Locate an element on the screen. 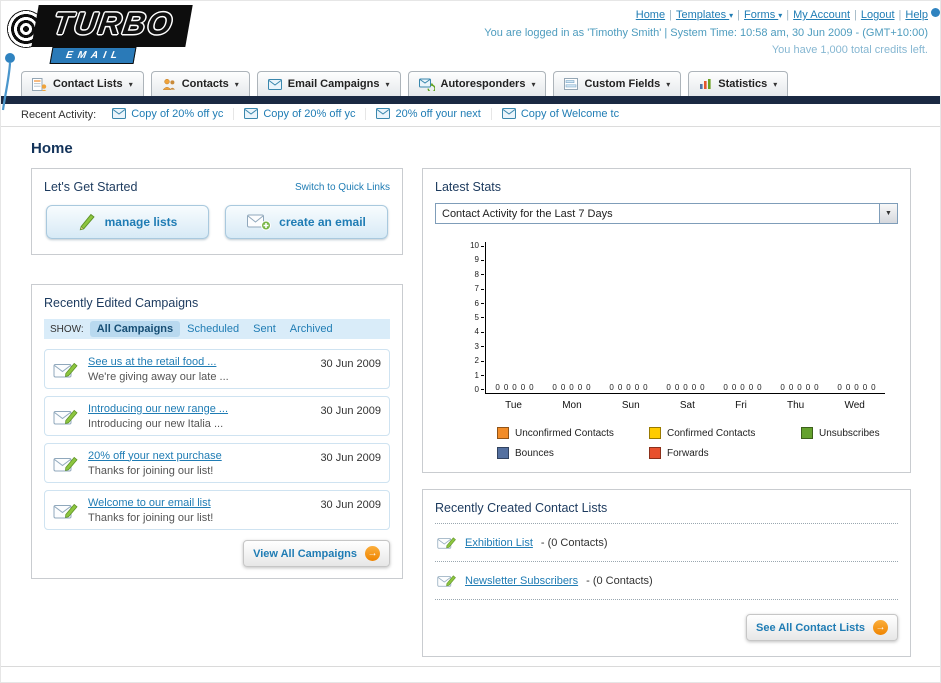 This screenshot has width=941, height=683. chart-value-labels: 00000000000000000000000000000000000 is located at coordinates (685, 387).